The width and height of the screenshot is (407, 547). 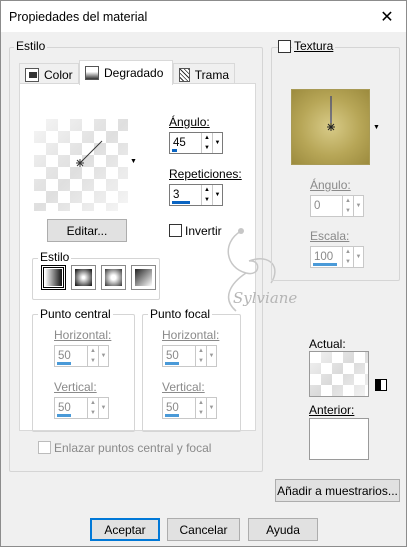 What do you see at coordinates (125, 529) in the screenshot?
I see `ok-button: Aceptar` at bounding box center [125, 529].